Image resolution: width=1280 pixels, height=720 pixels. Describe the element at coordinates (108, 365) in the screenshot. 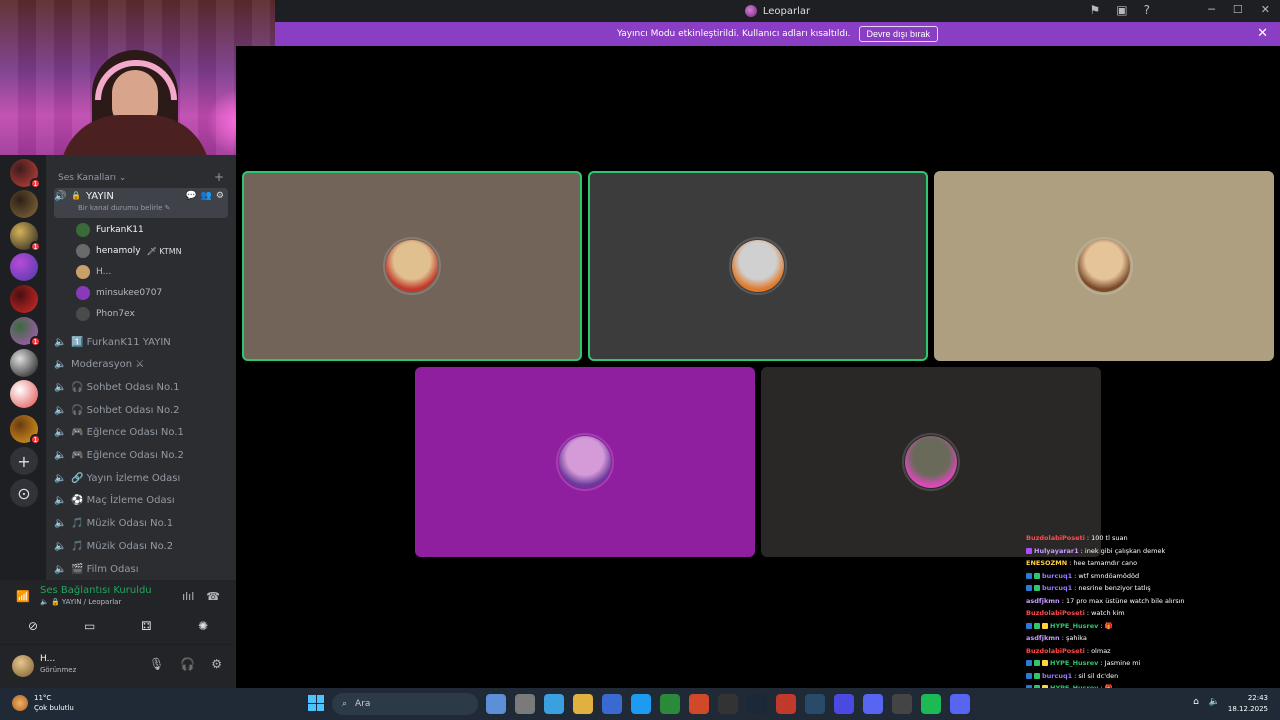

I see `channel-name: Moderasyon ⚔` at that location.